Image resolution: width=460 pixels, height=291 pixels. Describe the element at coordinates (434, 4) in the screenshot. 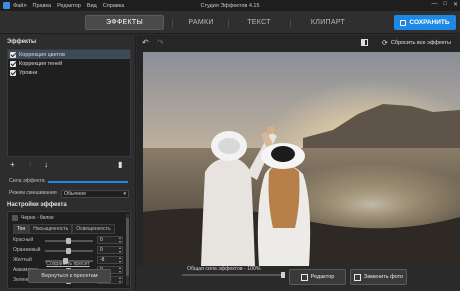

I see `minimize-icon: —` at that location.